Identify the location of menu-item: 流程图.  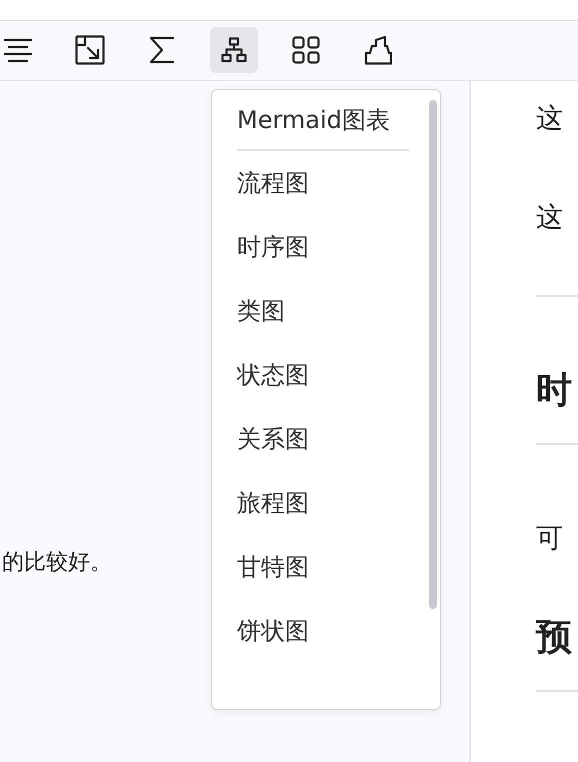
(273, 183).